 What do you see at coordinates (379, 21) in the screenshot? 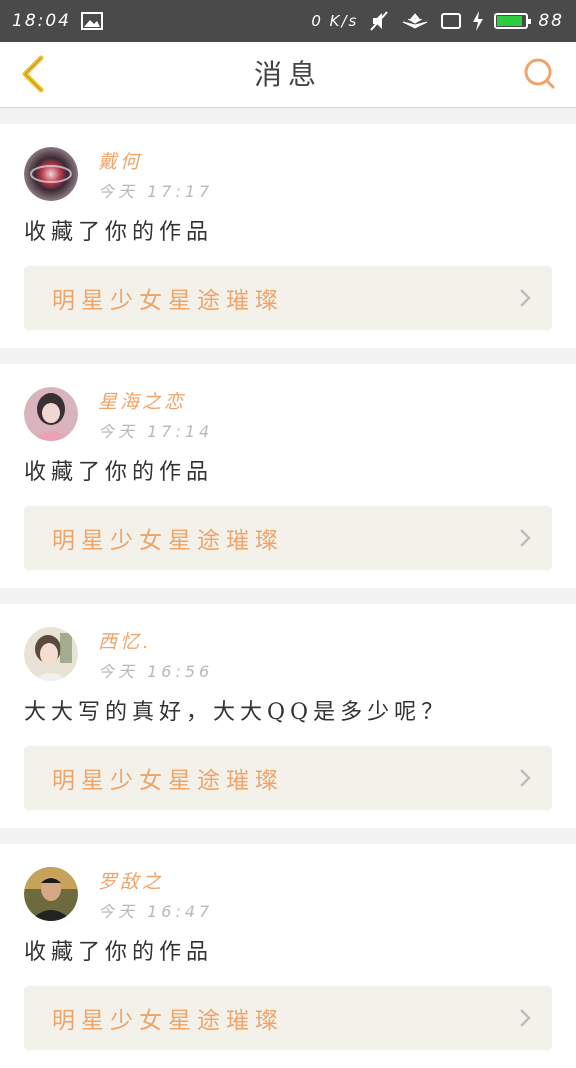
I see `mute-icon` at bounding box center [379, 21].